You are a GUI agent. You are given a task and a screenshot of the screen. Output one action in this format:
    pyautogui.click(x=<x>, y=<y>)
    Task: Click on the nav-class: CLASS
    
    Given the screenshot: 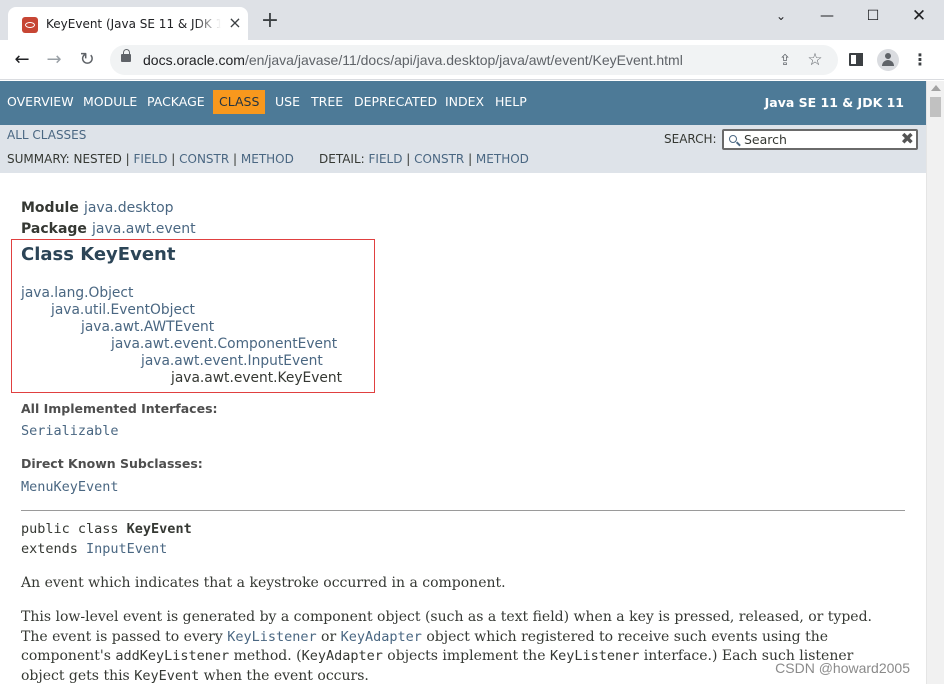 What is the action you would take?
    pyautogui.click(x=239, y=102)
    